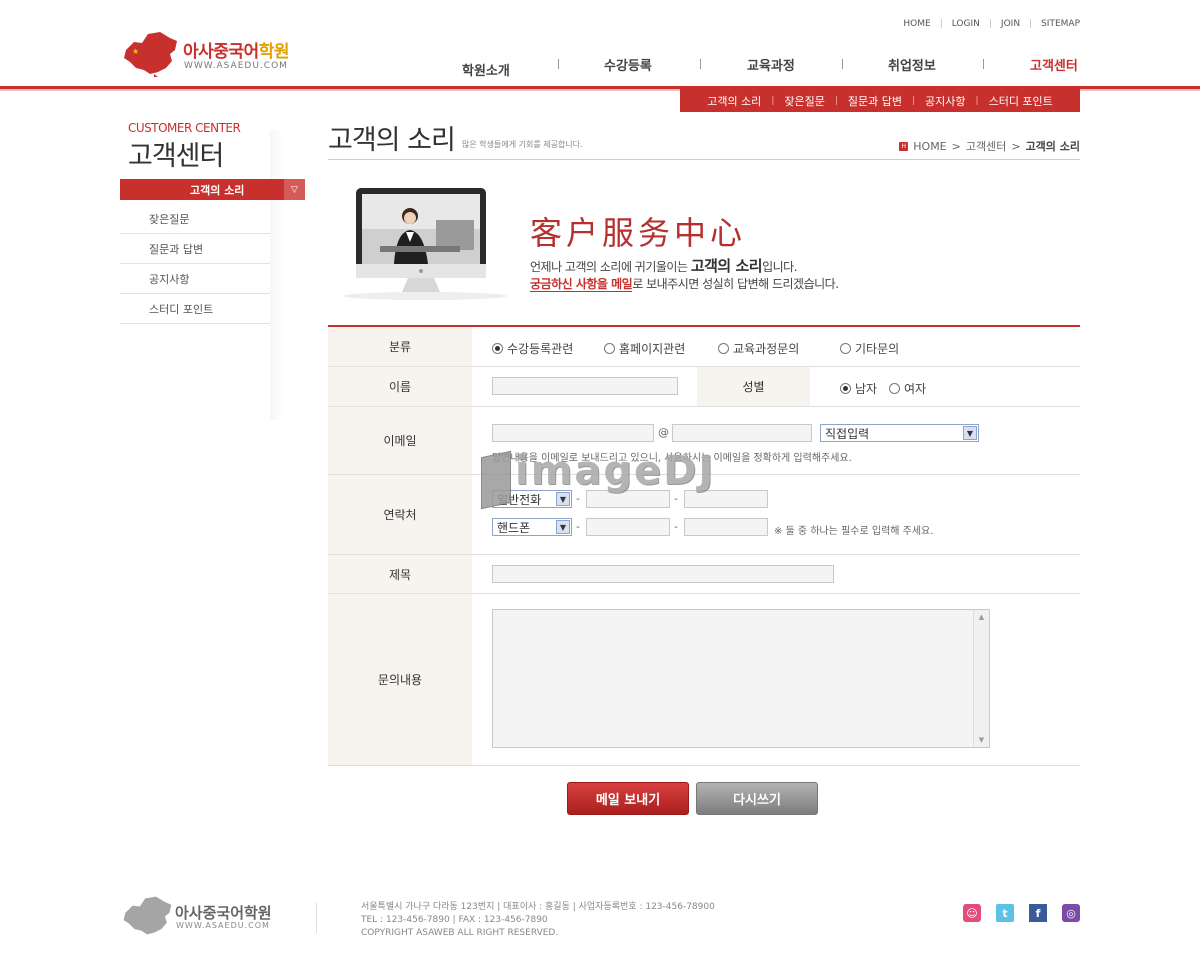 The image size is (1200, 955). I want to click on logo-url: WWW.ASAEDU.COM, so click(236, 66).